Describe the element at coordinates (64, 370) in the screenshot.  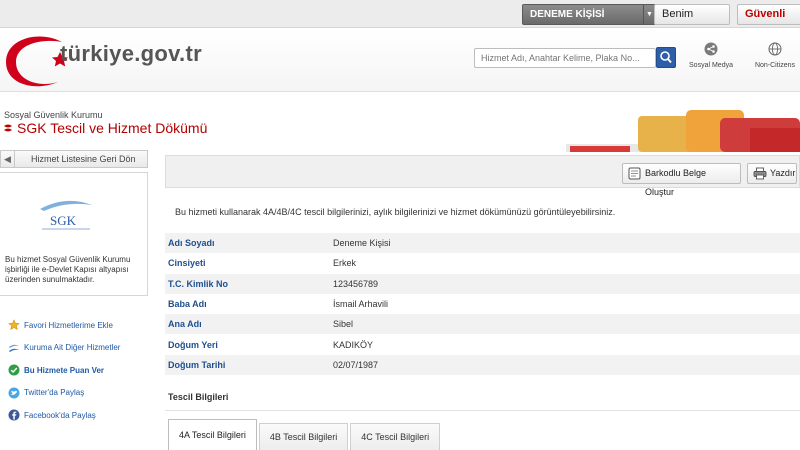
I see `sidebar-item-label: Bu Hizmete Puan Ver` at that location.